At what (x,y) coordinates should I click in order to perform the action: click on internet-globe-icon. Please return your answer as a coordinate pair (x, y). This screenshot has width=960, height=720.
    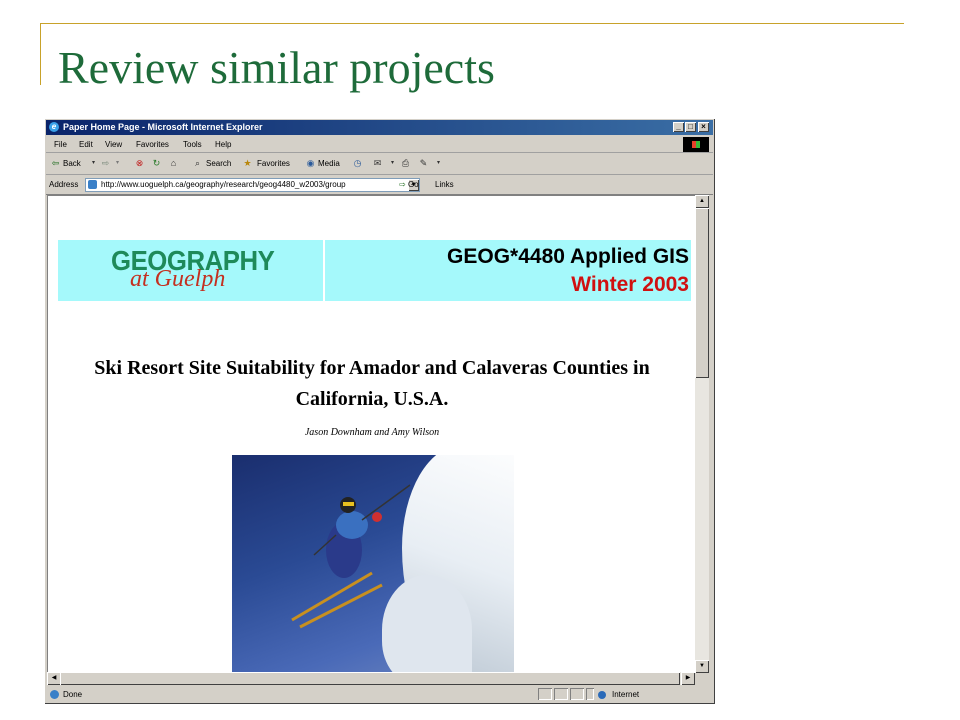
    Looking at the image, I should click on (602, 695).